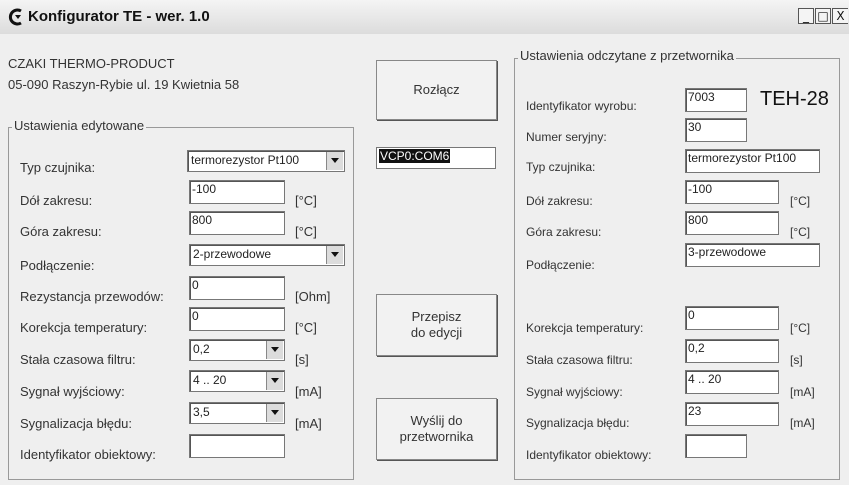  I want to click on edit-range-high-label: Góra zakresu:, so click(61, 231).